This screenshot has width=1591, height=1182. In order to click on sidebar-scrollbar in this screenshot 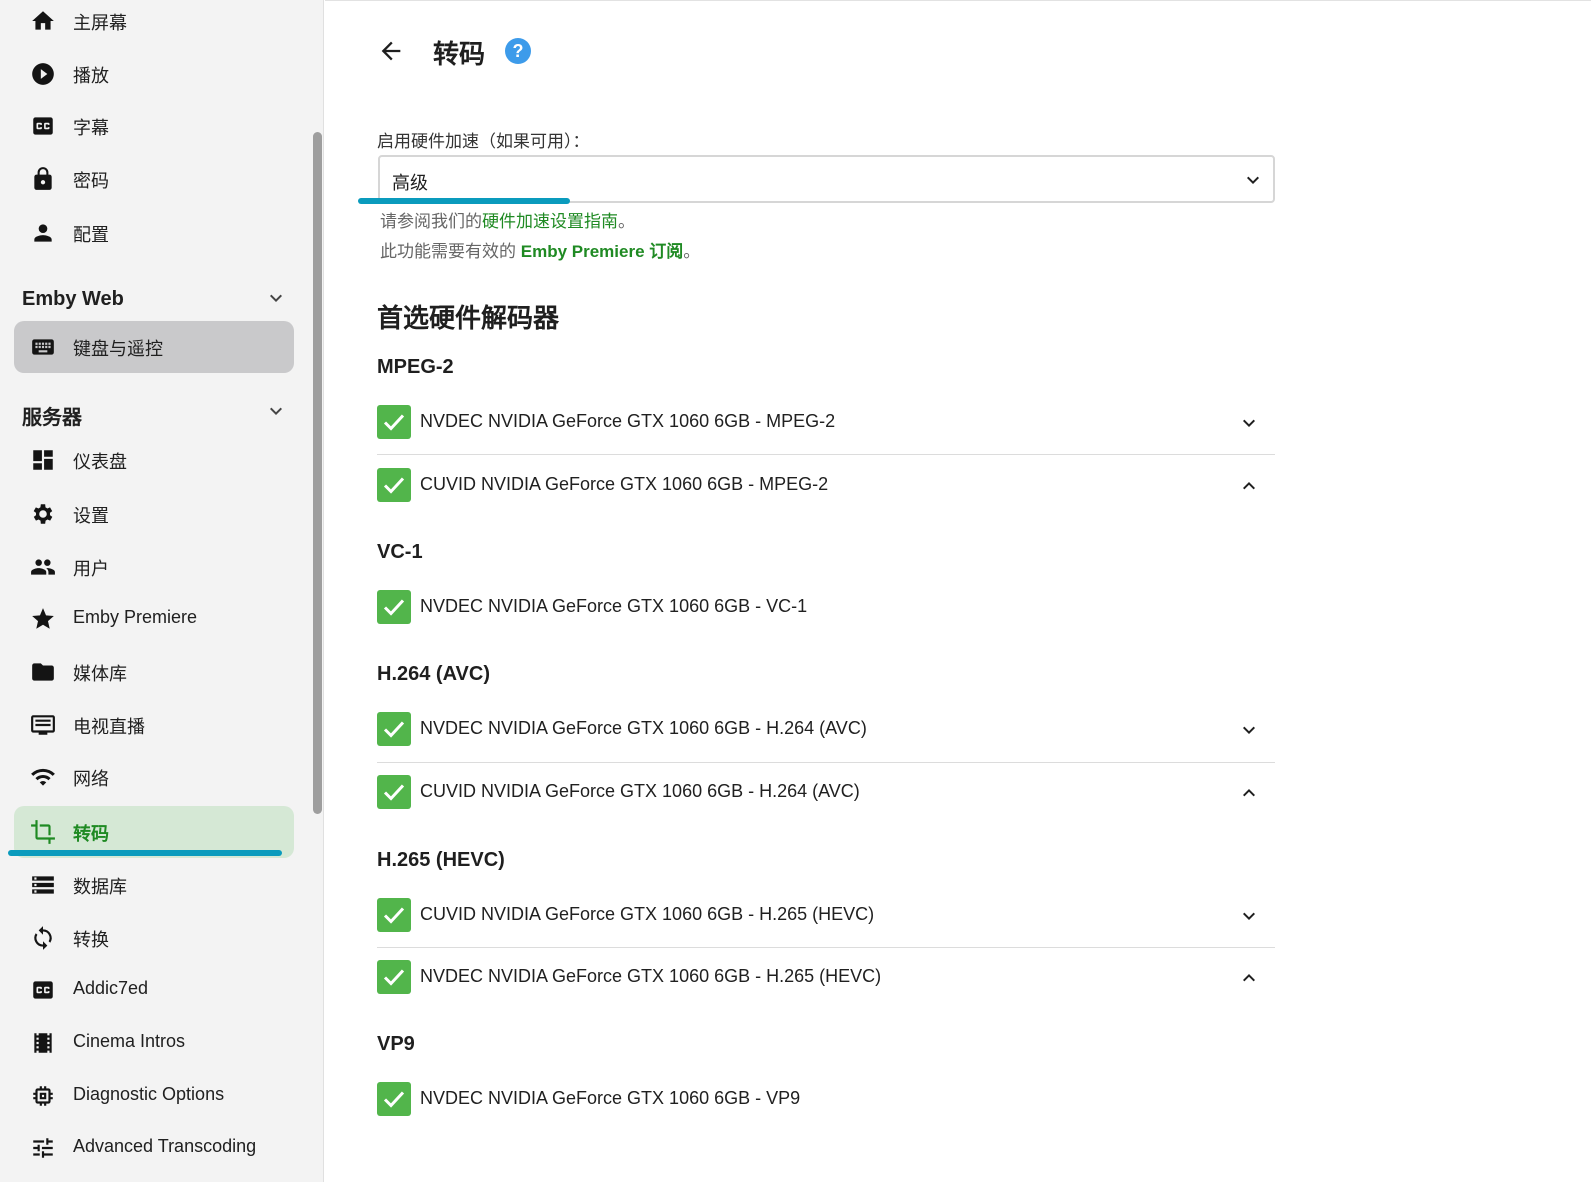, I will do `click(317, 473)`.